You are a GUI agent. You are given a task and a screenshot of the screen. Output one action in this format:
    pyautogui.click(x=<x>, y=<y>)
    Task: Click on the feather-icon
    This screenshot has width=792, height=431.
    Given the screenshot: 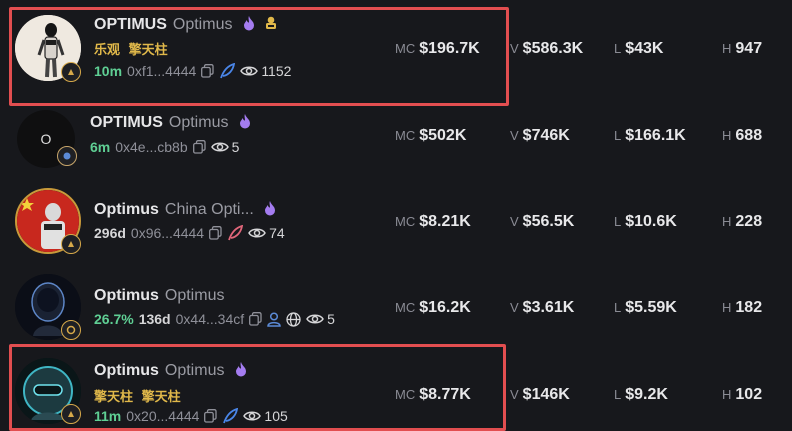 What is the action you would take?
    pyautogui.click(x=235, y=233)
    